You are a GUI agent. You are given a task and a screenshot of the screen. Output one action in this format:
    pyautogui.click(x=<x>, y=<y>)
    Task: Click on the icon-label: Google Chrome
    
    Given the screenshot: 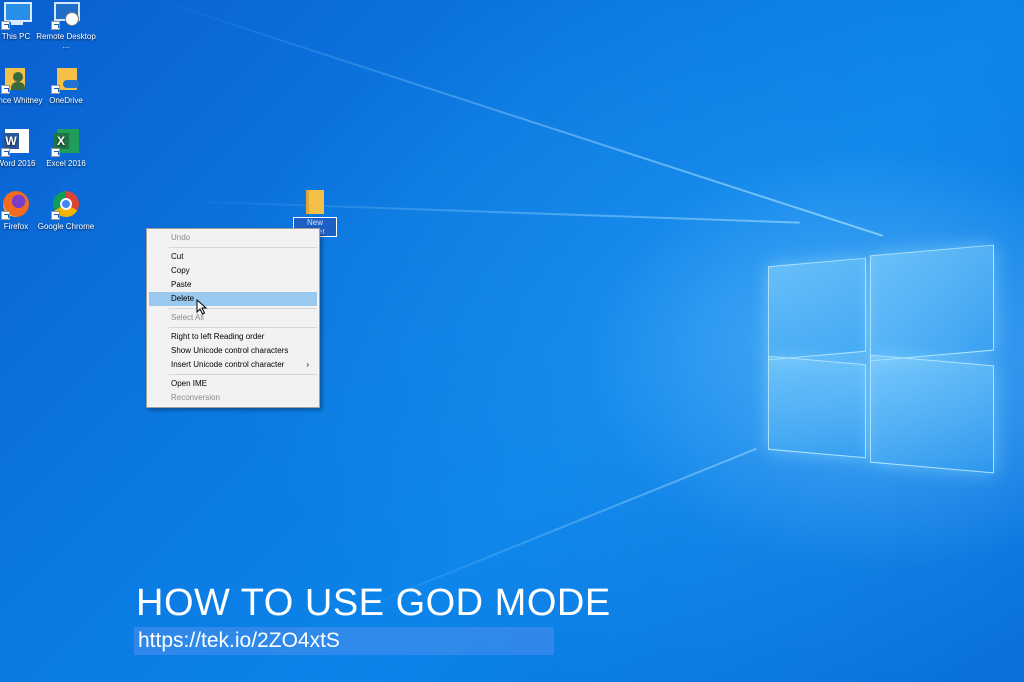 What is the action you would take?
    pyautogui.click(x=66, y=226)
    